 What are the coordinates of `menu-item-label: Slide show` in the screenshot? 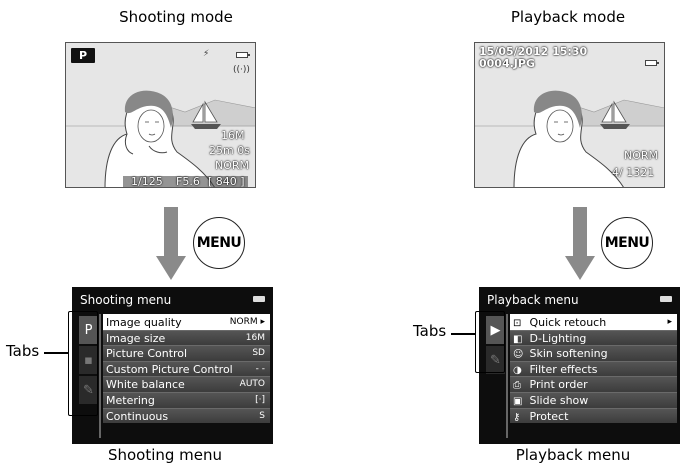 It's located at (559, 400).